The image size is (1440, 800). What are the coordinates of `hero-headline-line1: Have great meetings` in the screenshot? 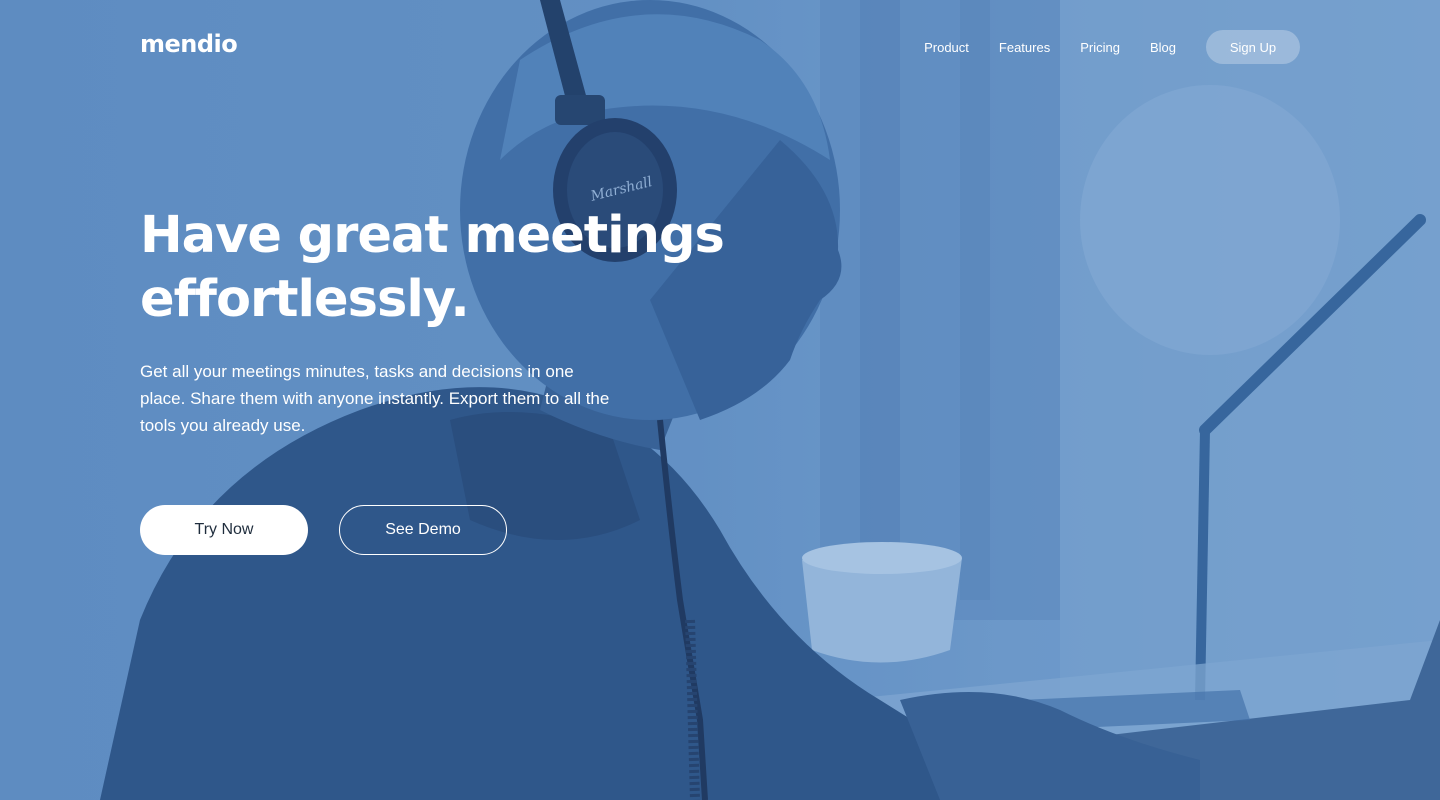 It's located at (432, 235).